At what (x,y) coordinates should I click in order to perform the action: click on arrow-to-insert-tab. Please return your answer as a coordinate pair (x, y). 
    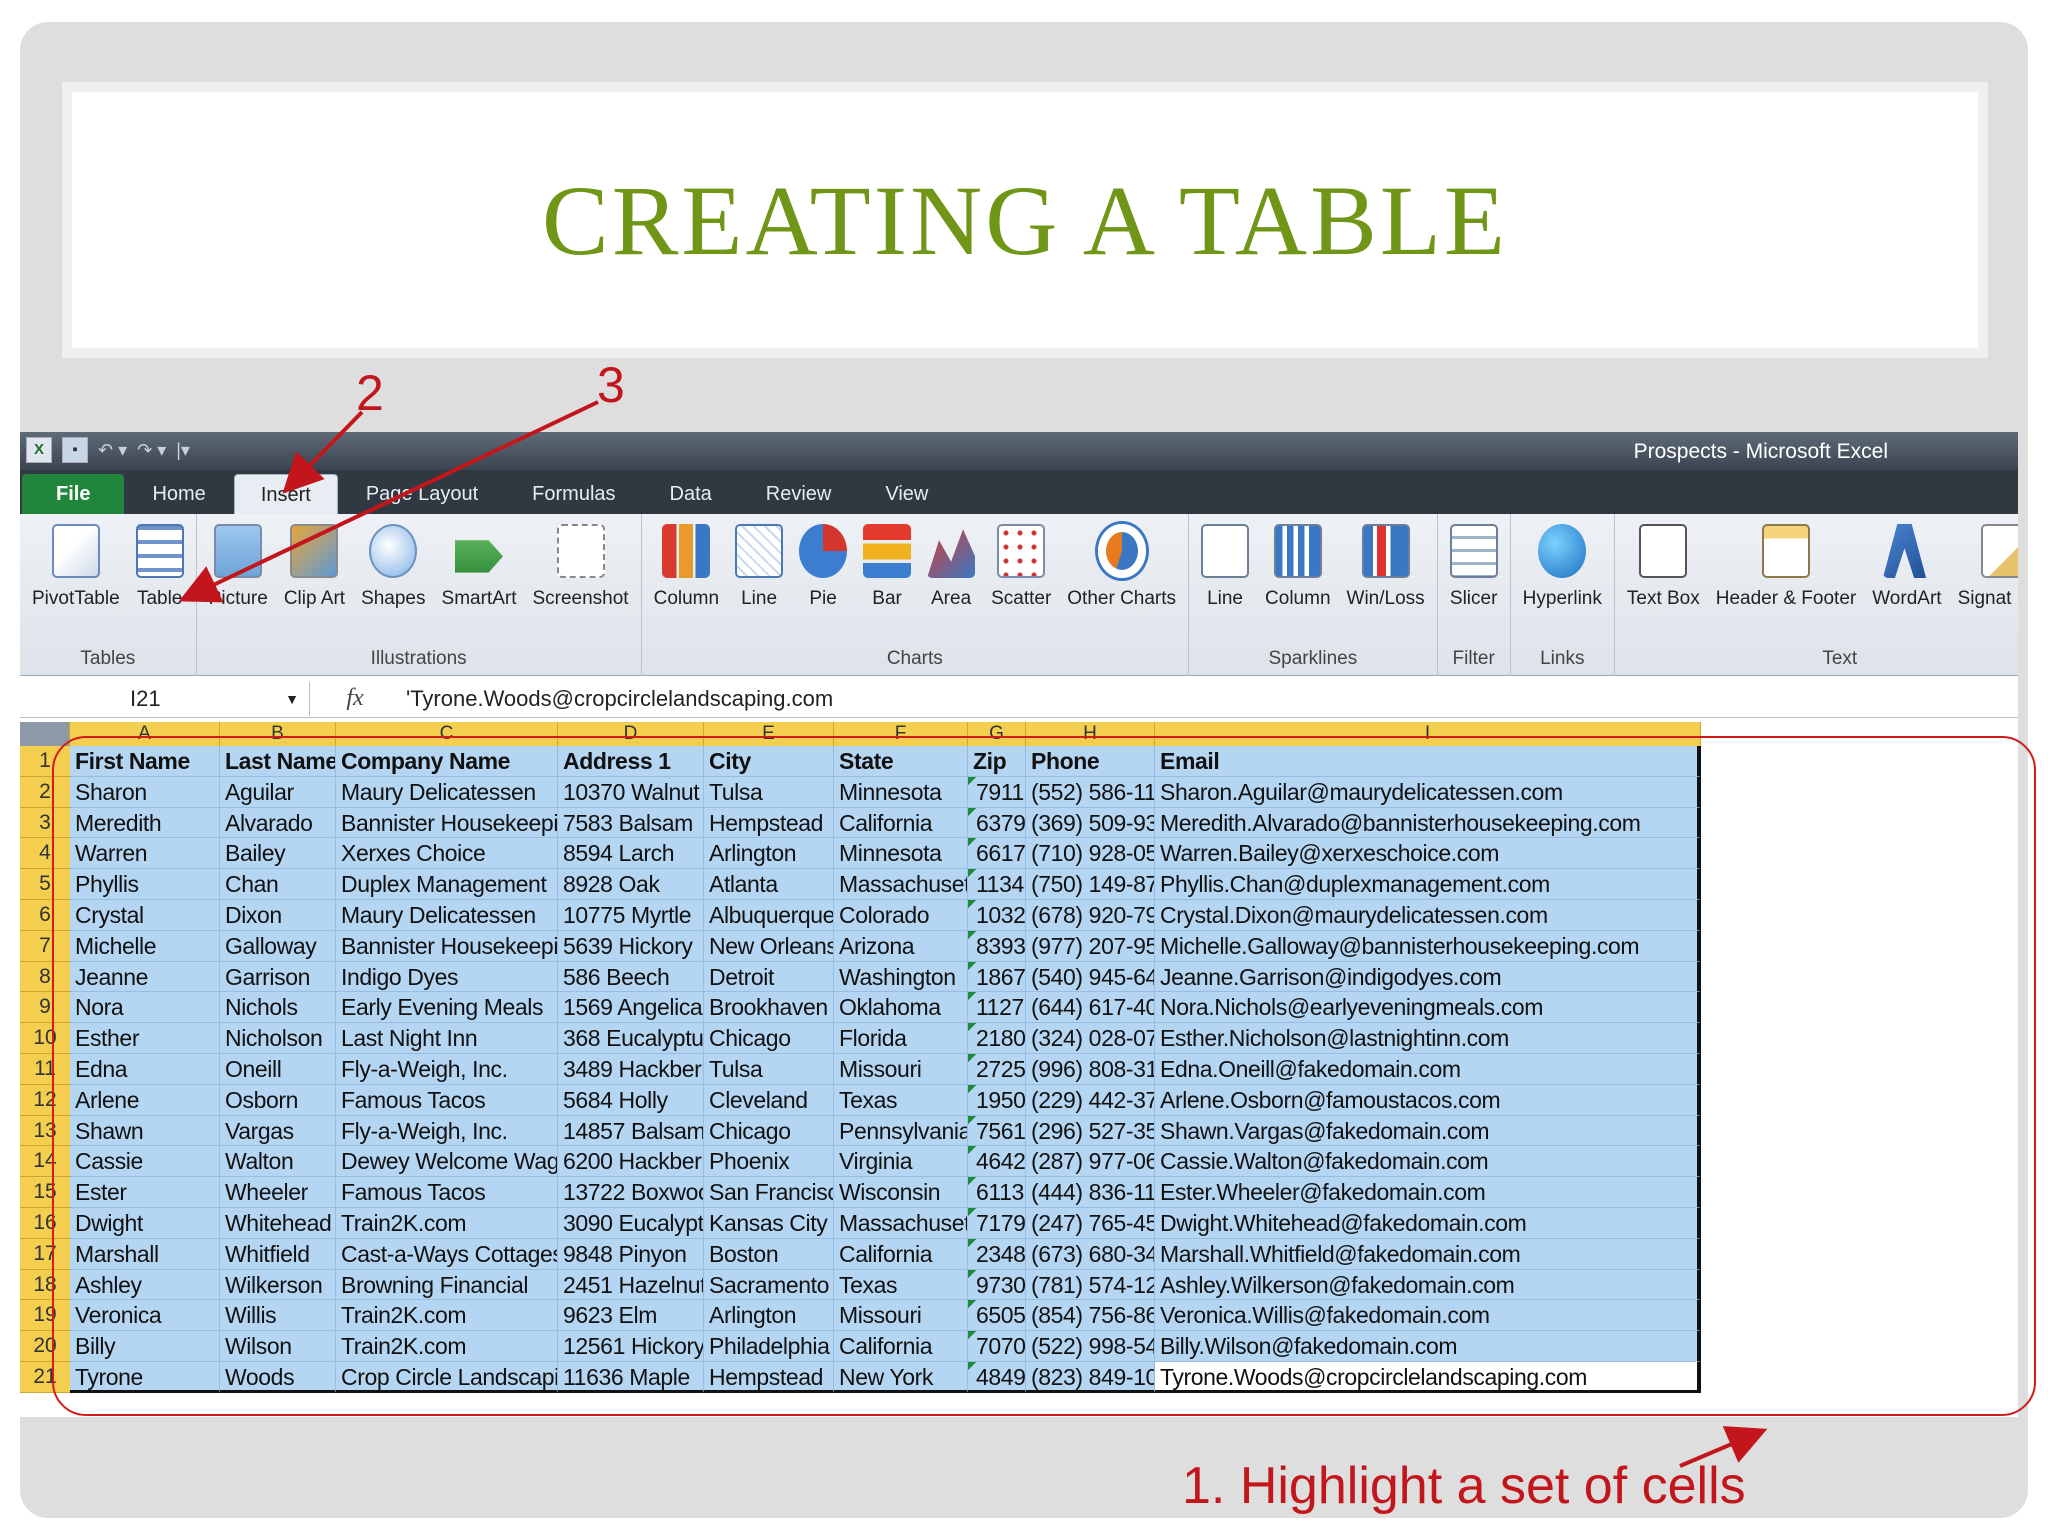
    Looking at the image, I should click on (323, 452).